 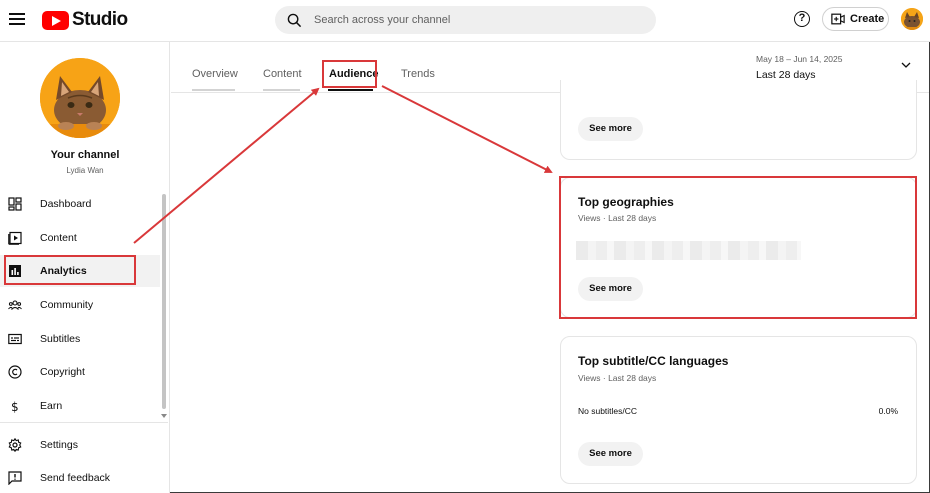 What do you see at coordinates (63, 271) in the screenshot?
I see `sidebar-item-label: Analytics` at bounding box center [63, 271].